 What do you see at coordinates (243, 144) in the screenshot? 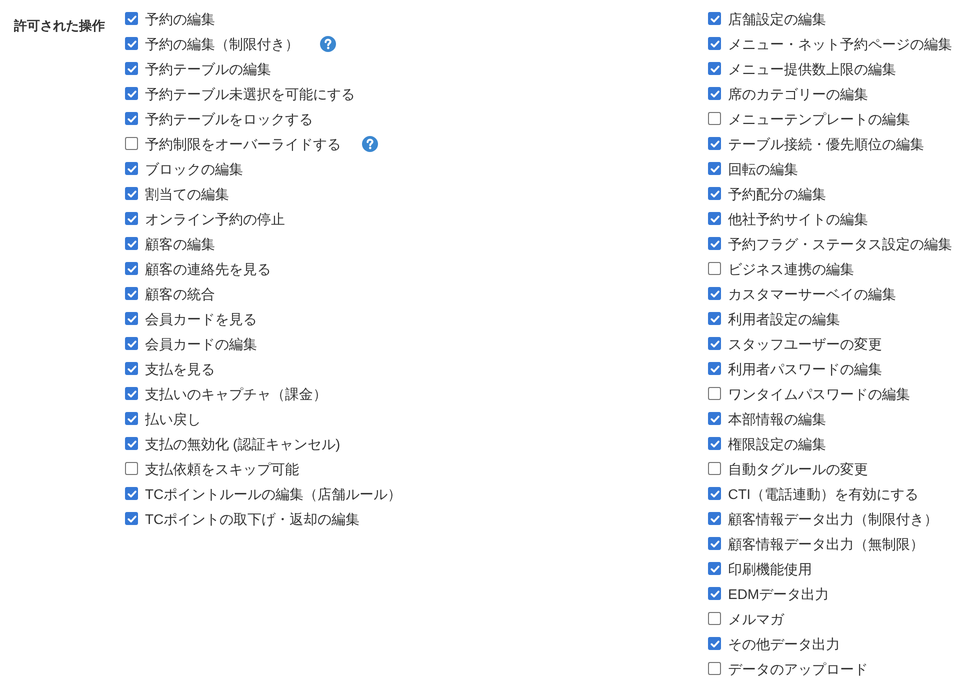
I see `permission-label: 予約制限をオーバーライドする` at bounding box center [243, 144].